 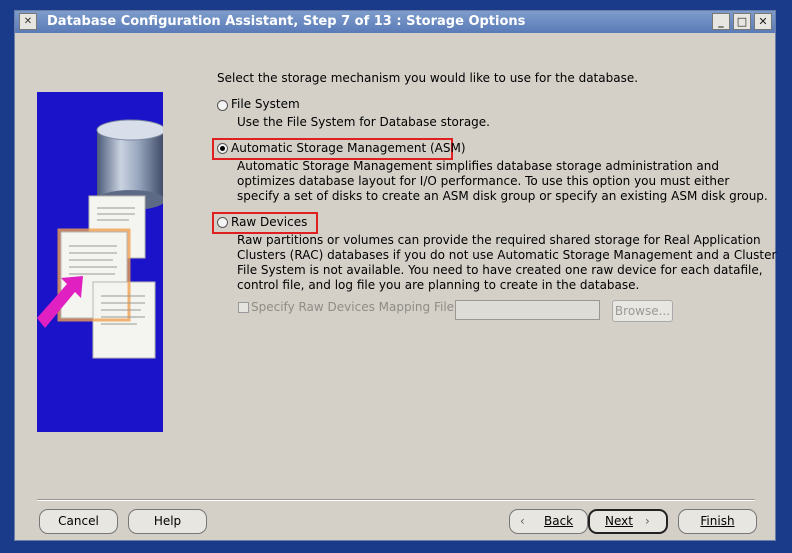 I want to click on help-button: Help, so click(x=167, y=521).